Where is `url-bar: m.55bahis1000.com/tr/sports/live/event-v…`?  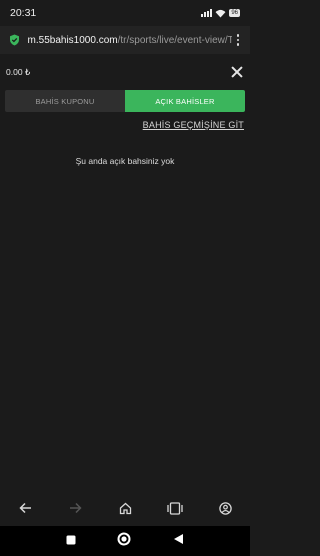
url-bar: m.55bahis1000.com/tr/sports/live/event-v… is located at coordinates (125, 40).